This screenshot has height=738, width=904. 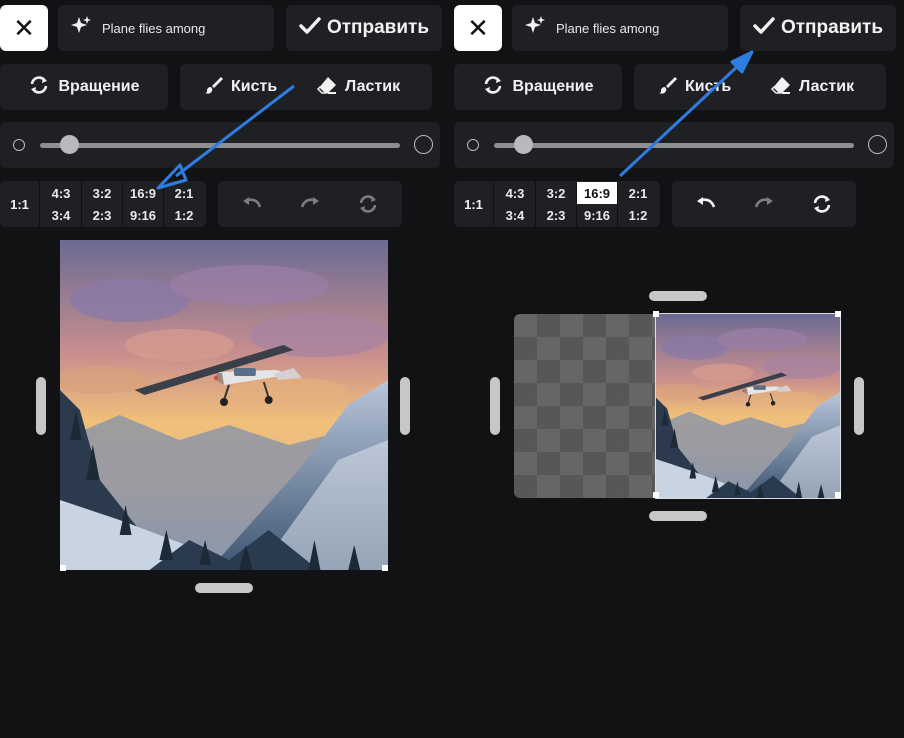 What do you see at coordinates (597, 193) in the screenshot?
I see `ratio-16-9-selected: 16:9` at bounding box center [597, 193].